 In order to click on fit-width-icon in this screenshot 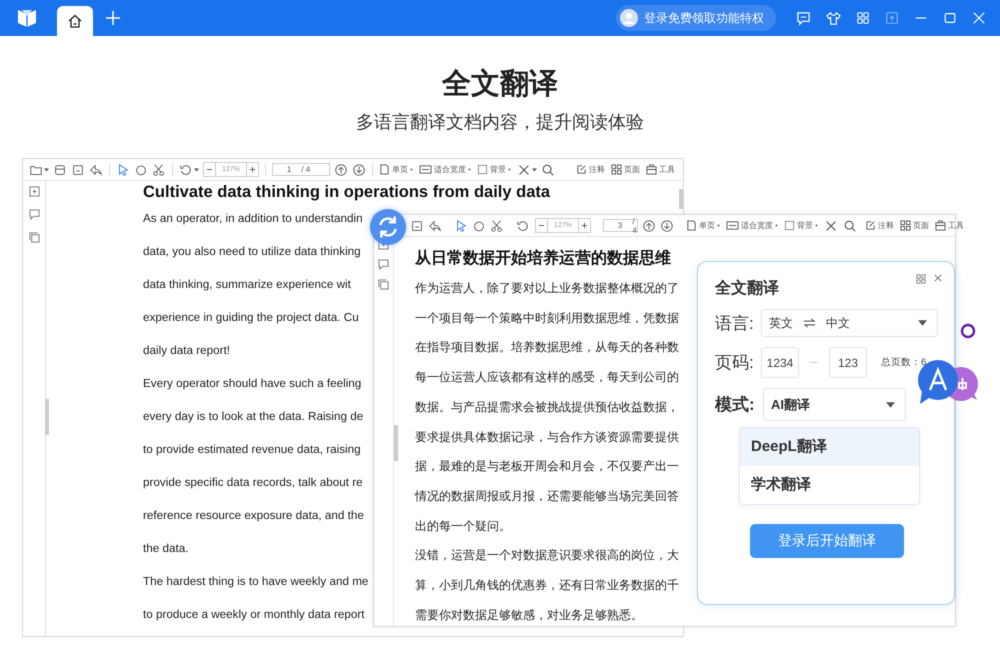, I will do `click(732, 225)`.